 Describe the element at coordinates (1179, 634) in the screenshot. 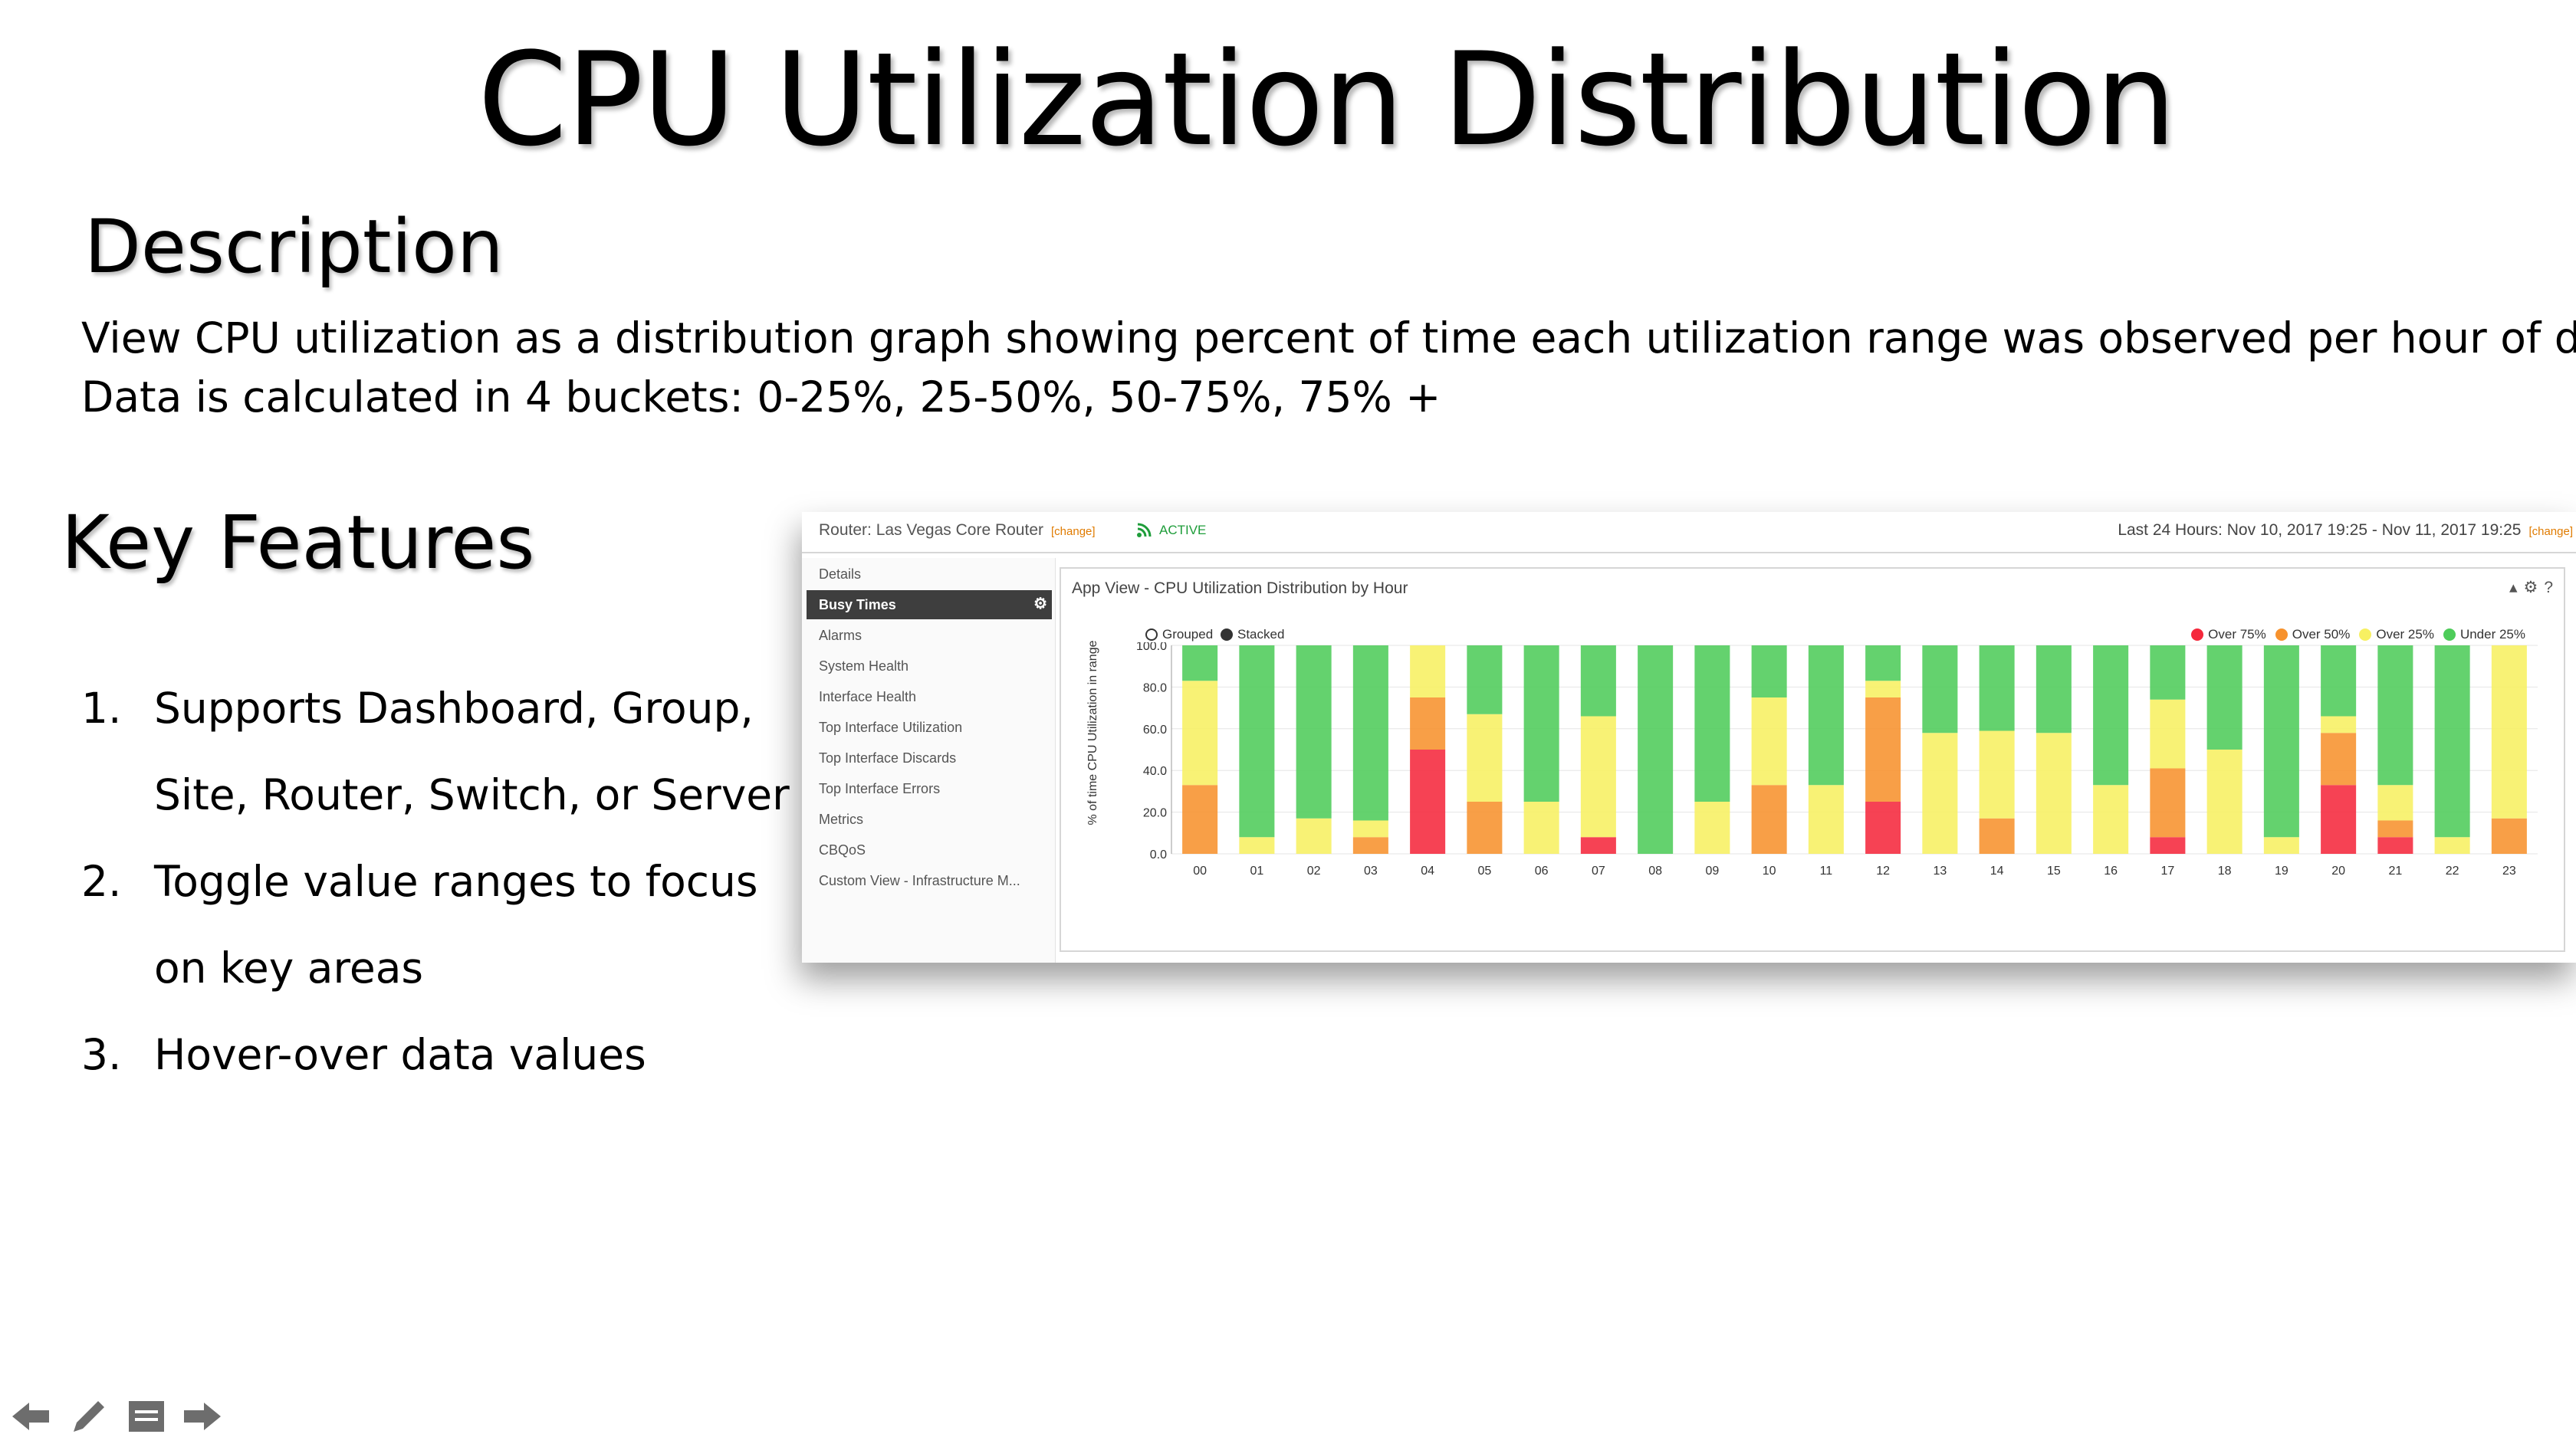

I see `grouped-toggle: Grouped` at that location.